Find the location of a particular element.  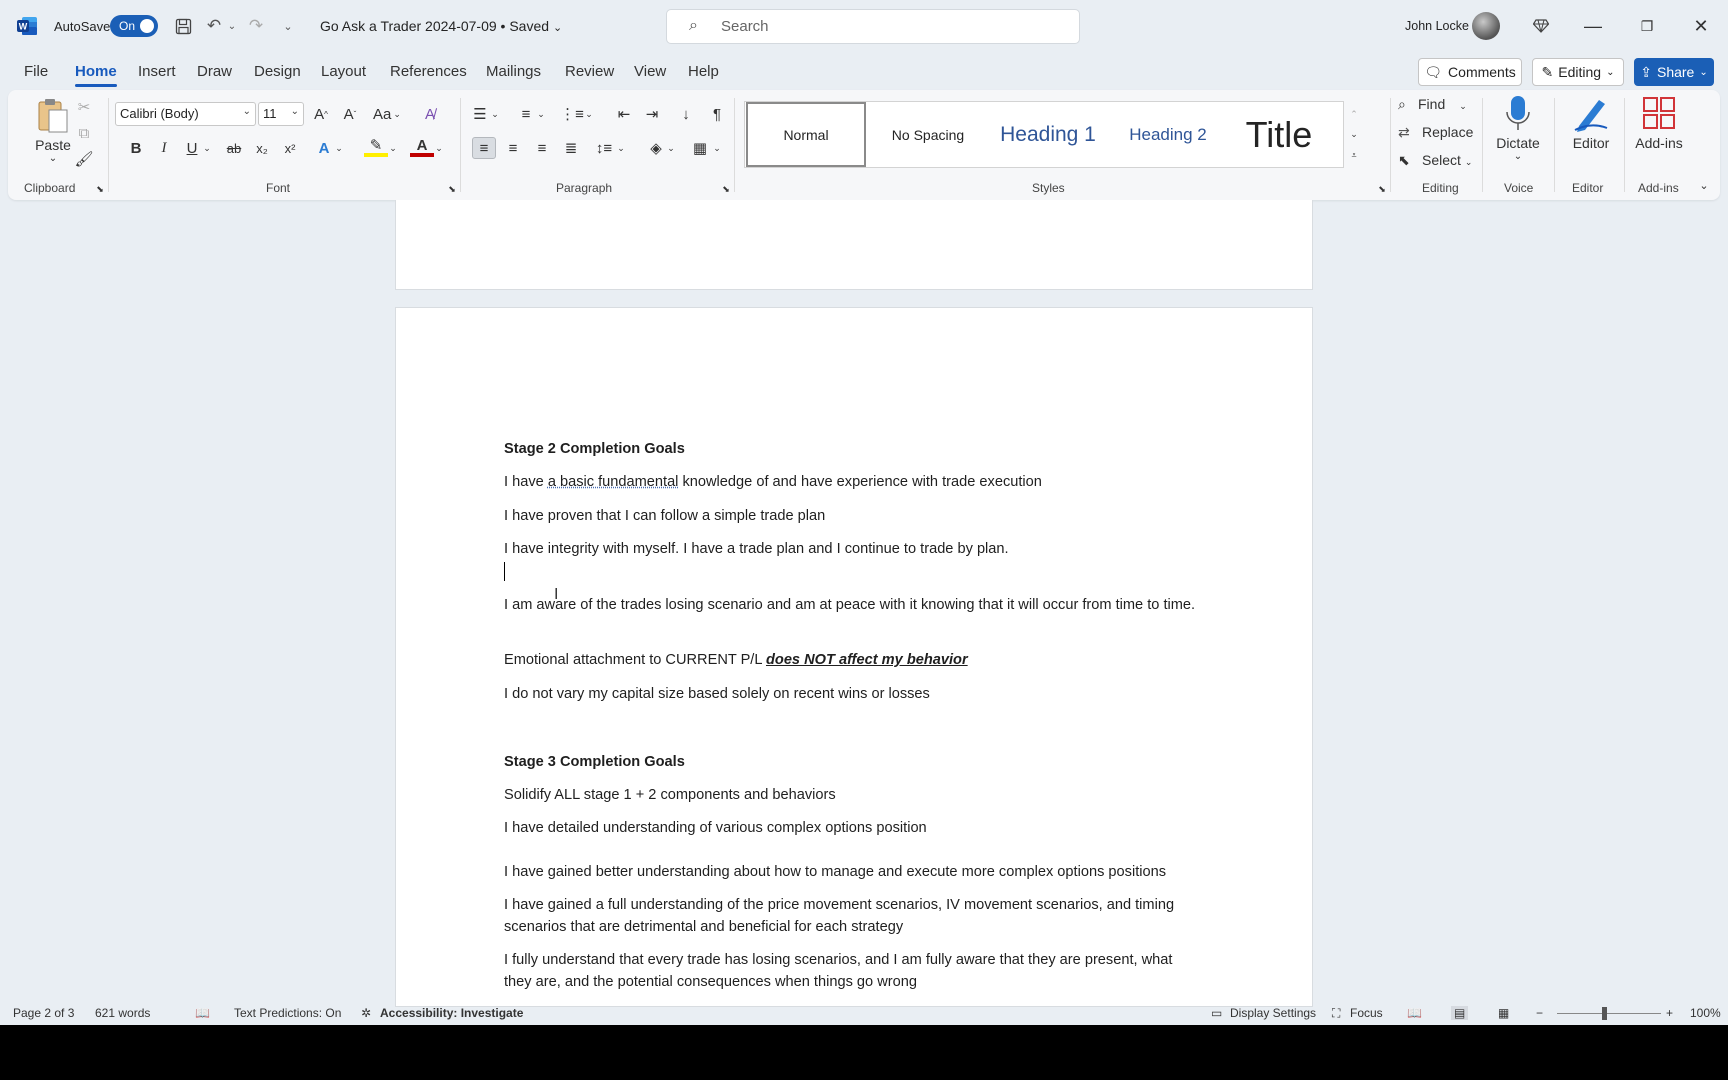

proofing-icon: 📖 is located at coordinates (202, 1013).